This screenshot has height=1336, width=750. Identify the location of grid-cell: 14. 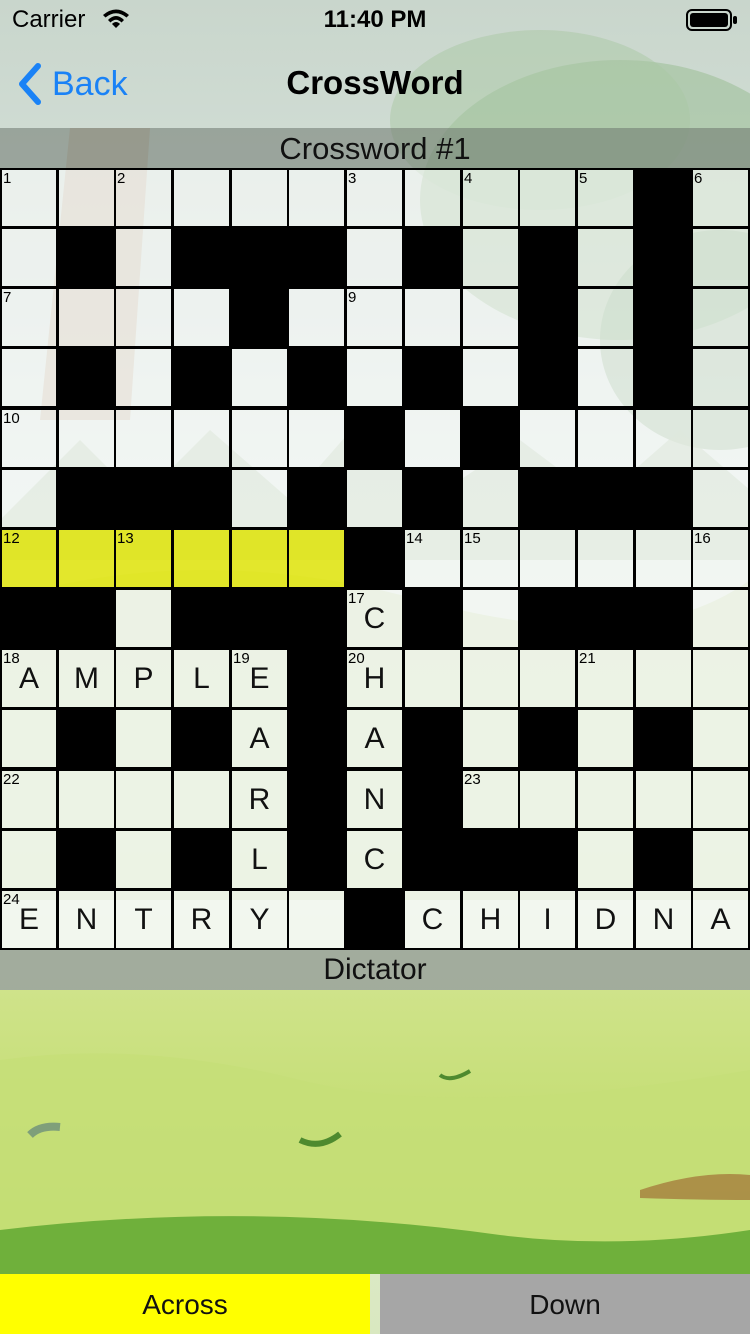
(432, 558).